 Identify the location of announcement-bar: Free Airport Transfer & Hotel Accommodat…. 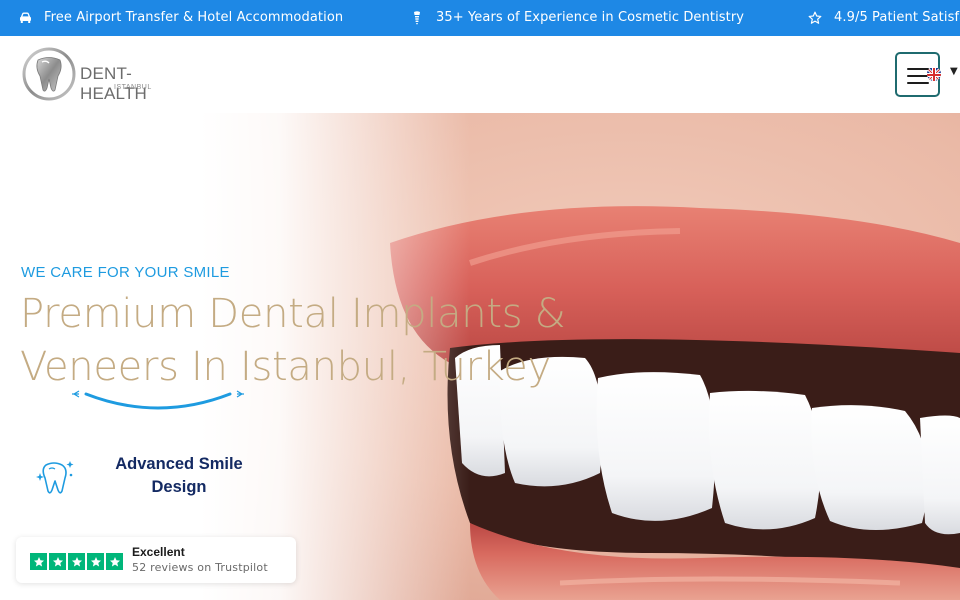
(480, 18).